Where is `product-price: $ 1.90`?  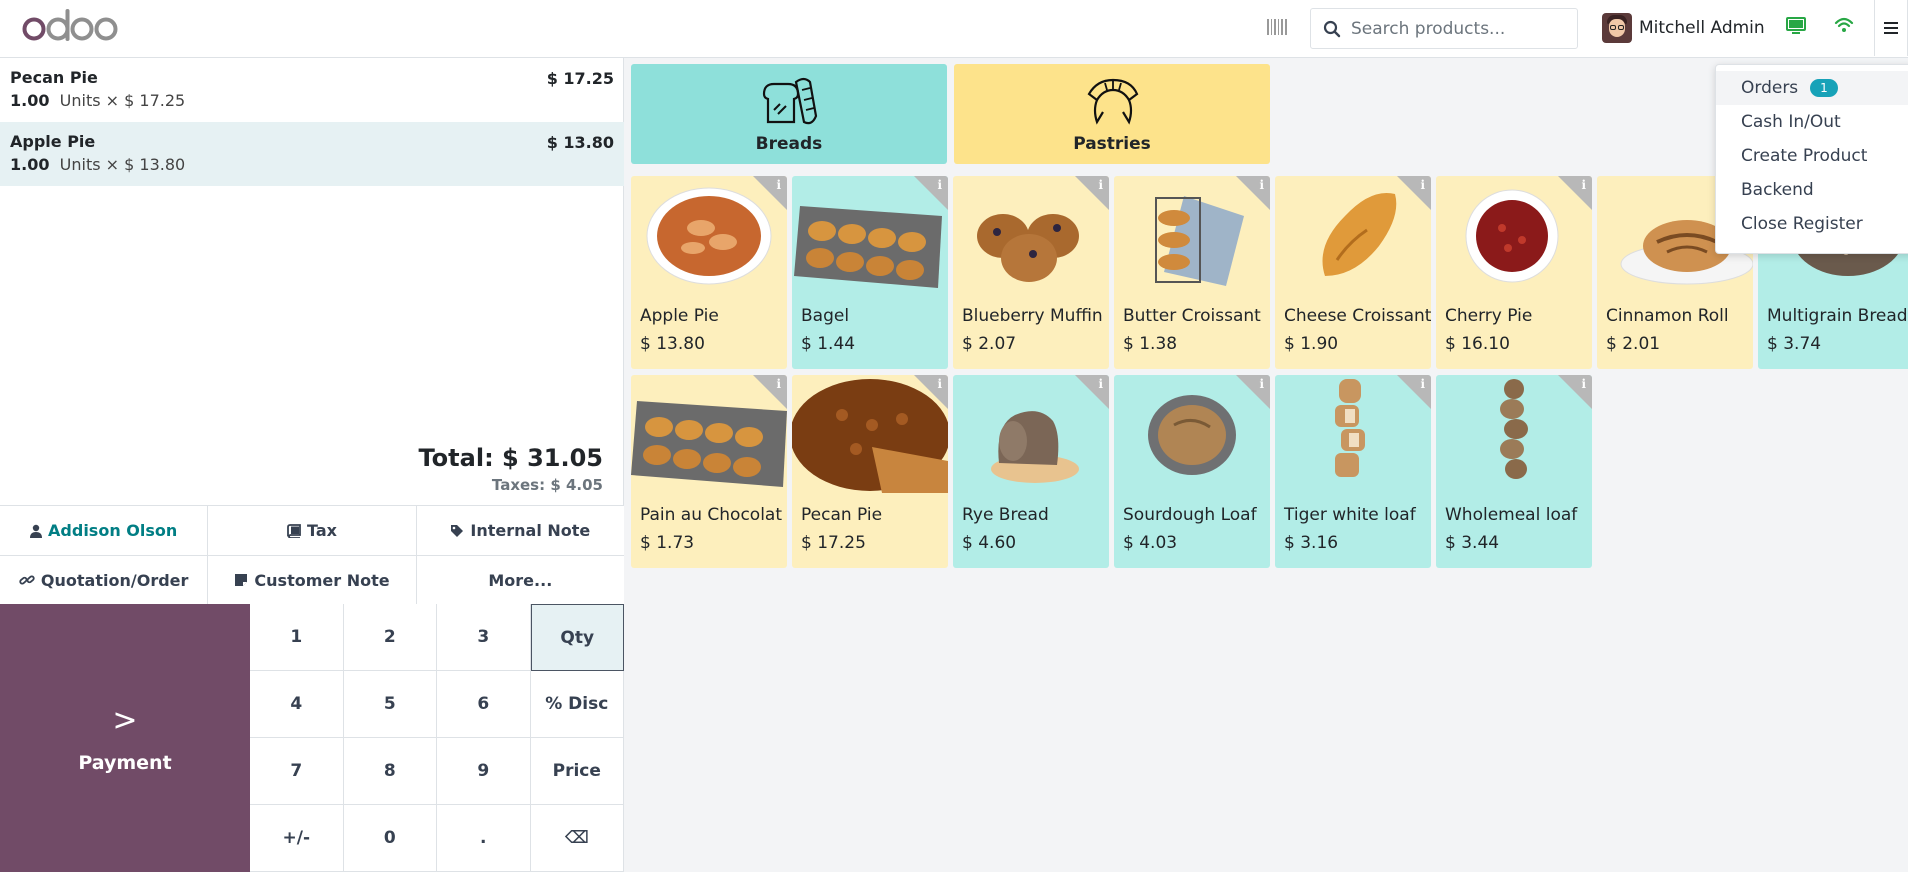 product-price: $ 1.90 is located at coordinates (1311, 344).